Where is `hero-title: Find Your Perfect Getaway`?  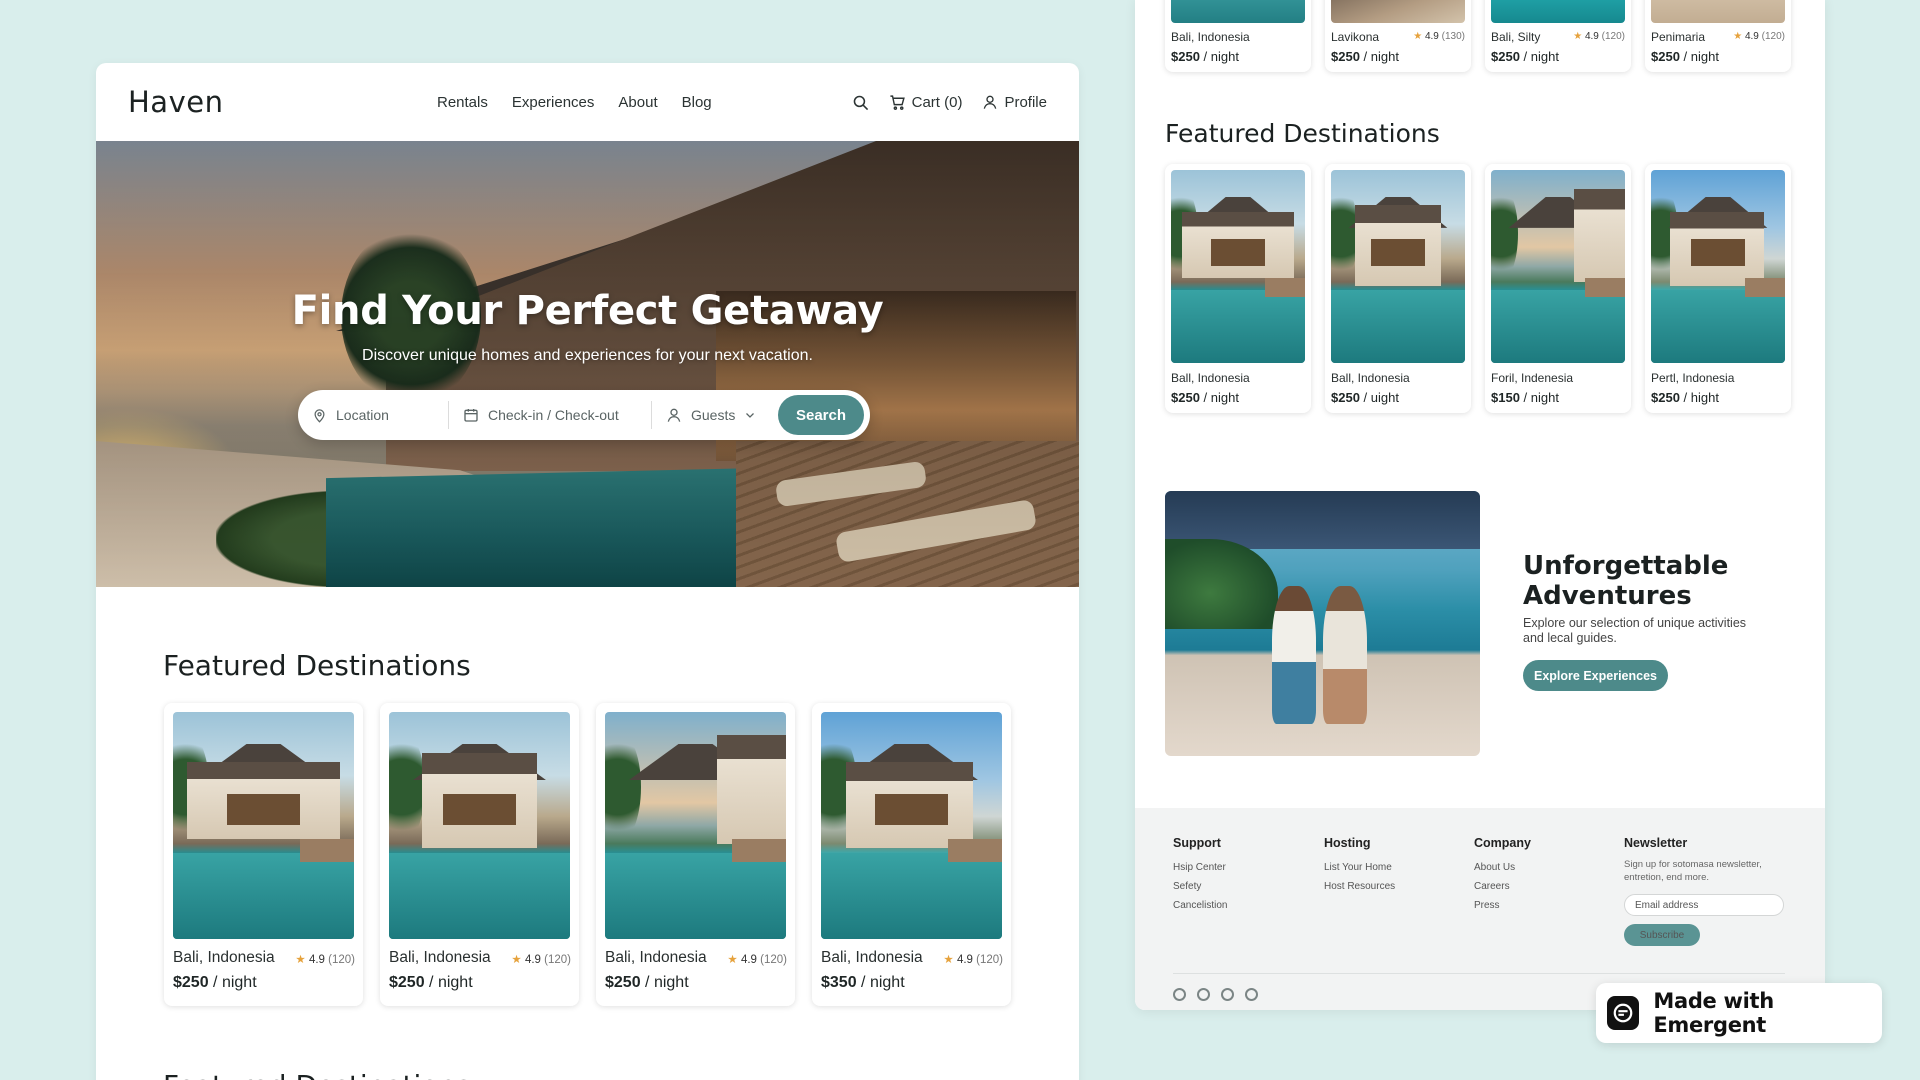 hero-title: Find Your Perfect Getaway is located at coordinates (587, 311).